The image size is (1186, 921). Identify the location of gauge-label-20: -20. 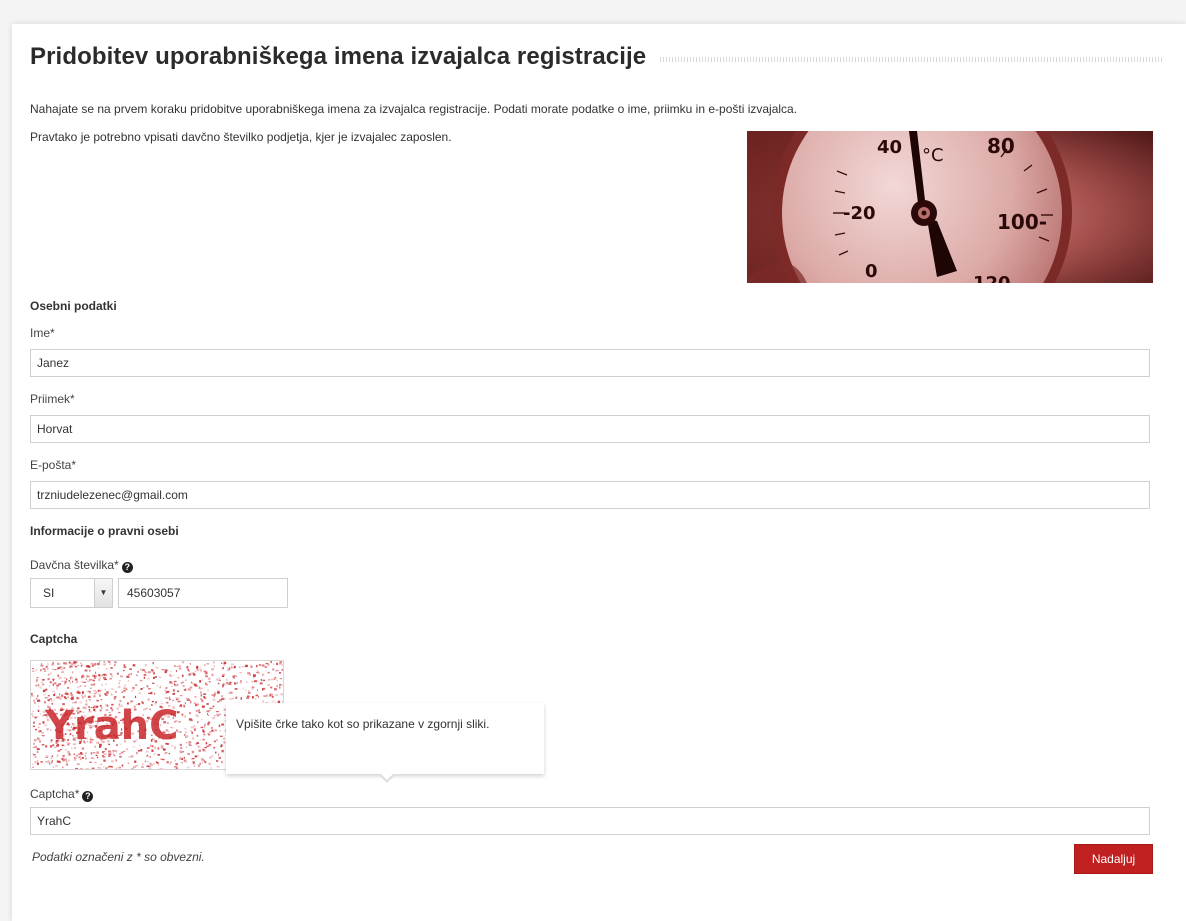
(859, 213).